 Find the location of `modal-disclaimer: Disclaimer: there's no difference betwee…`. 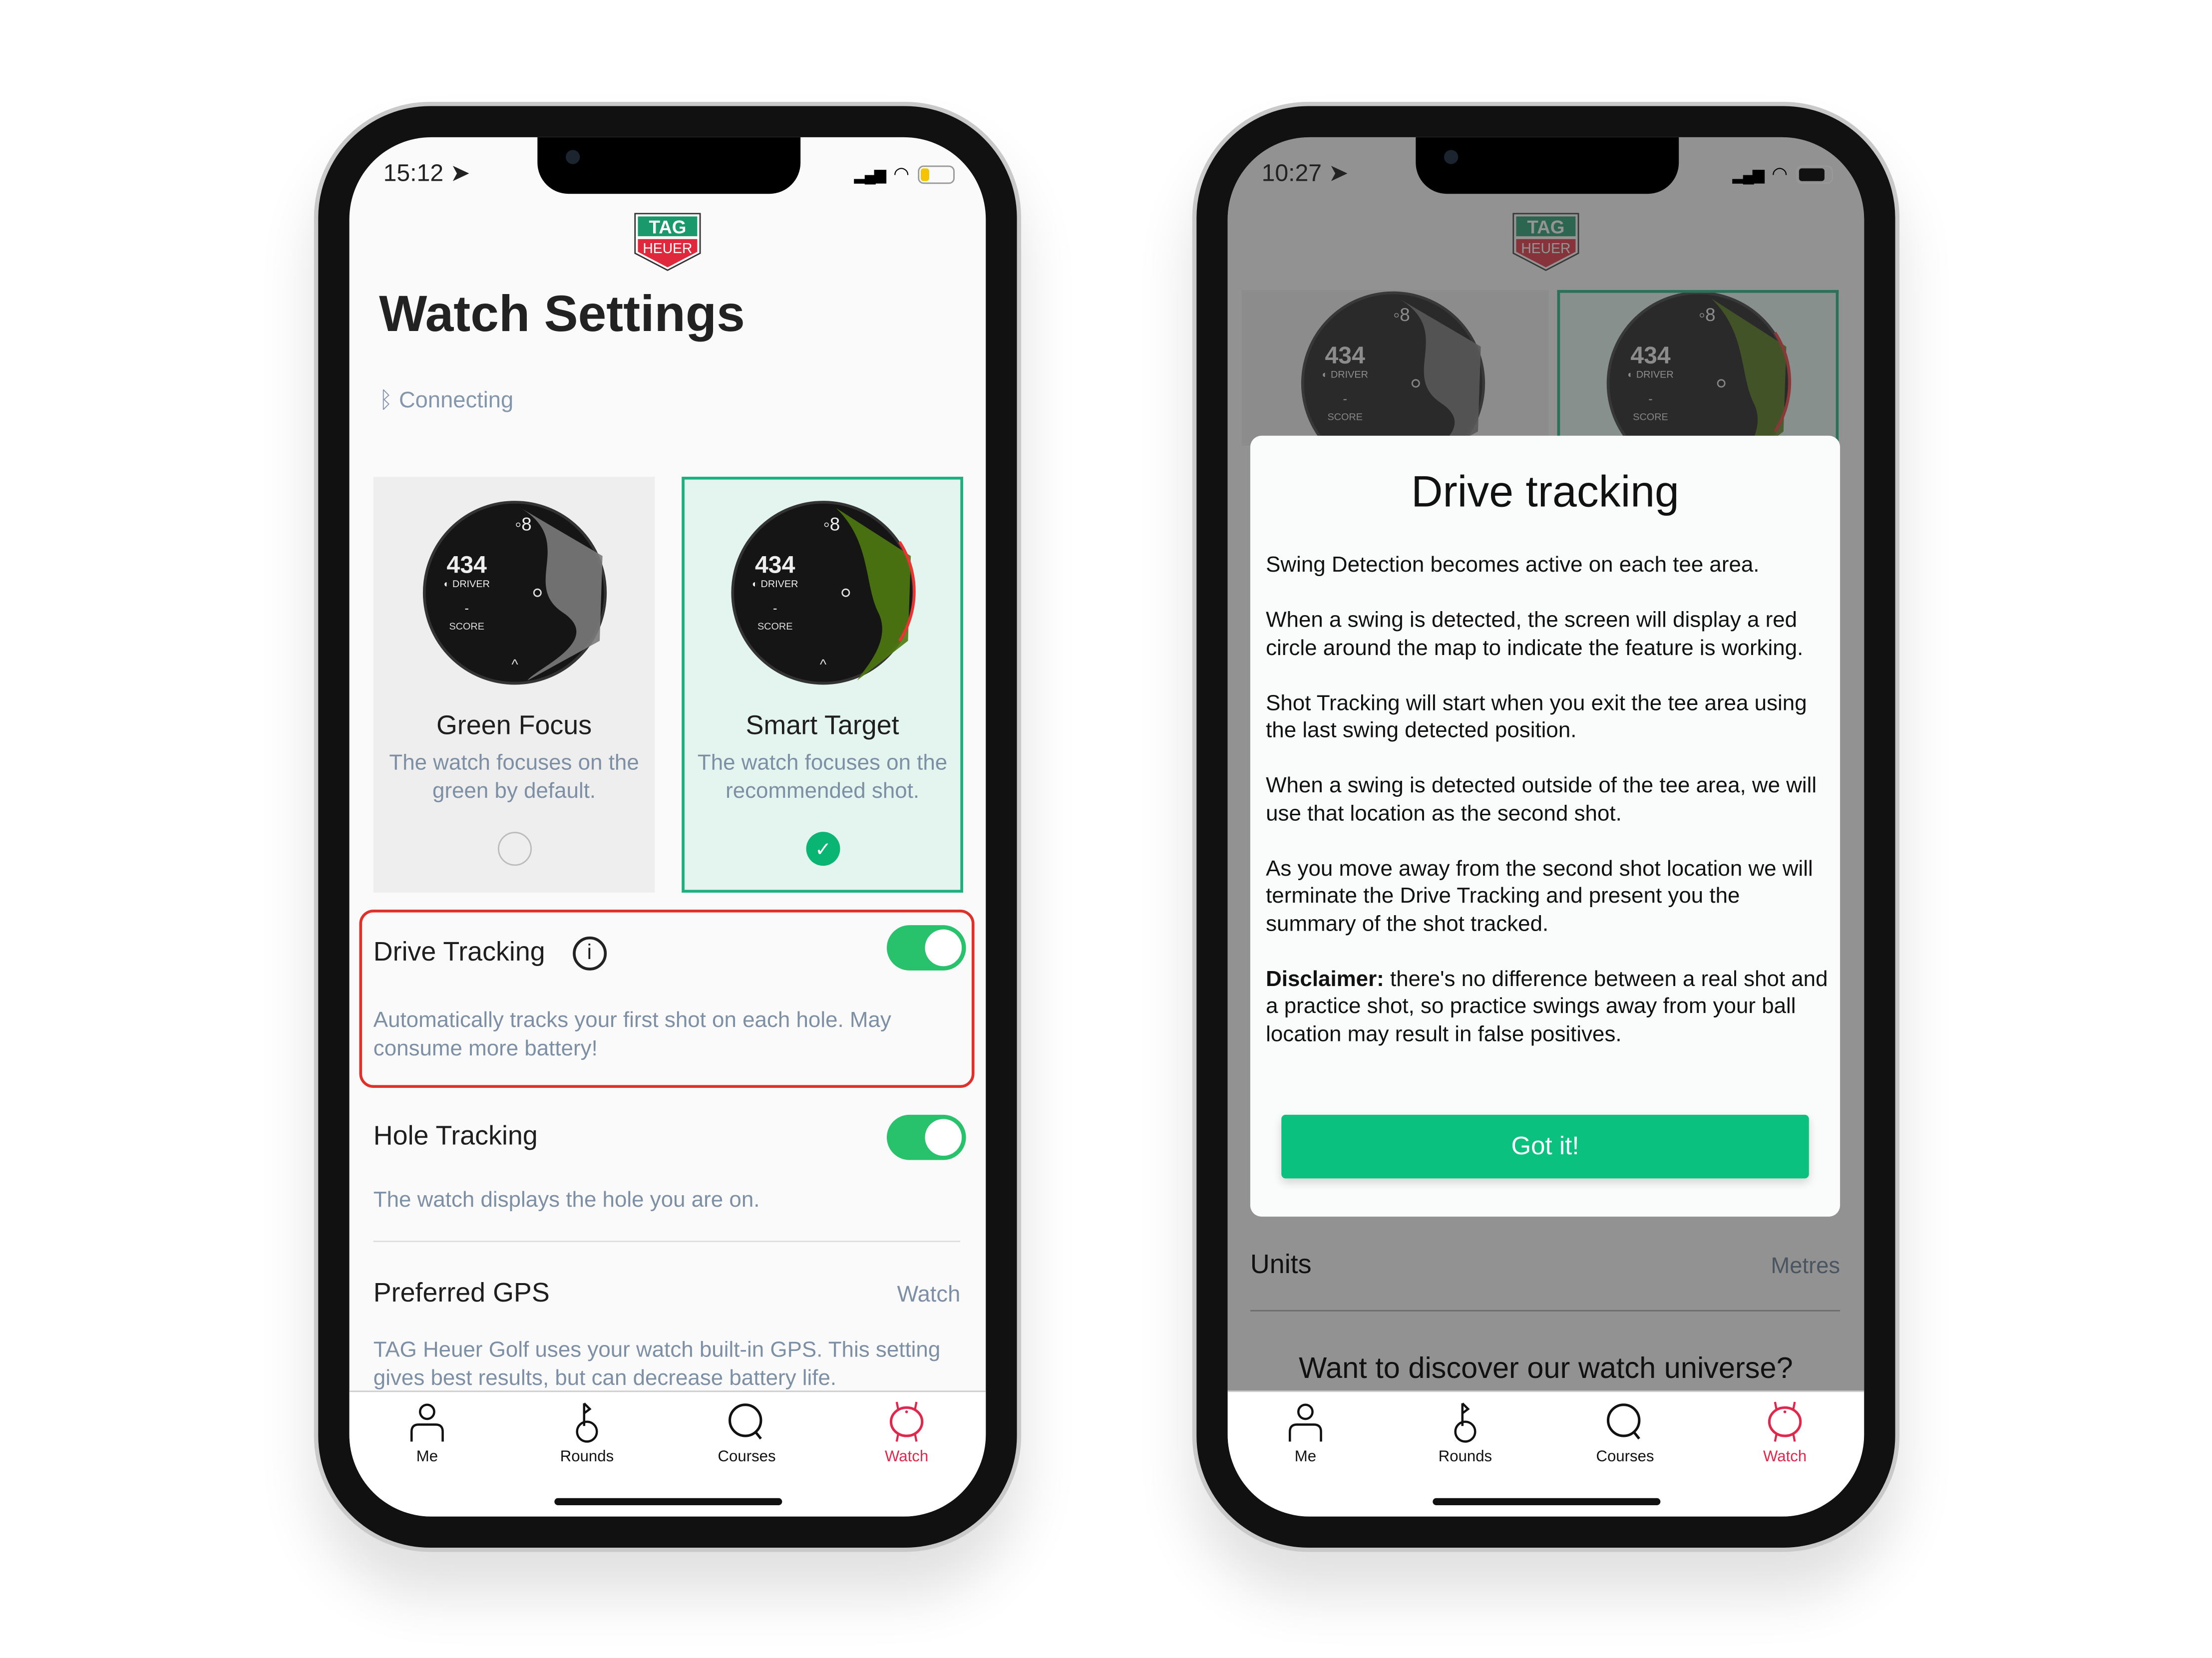

modal-disclaimer: Disclaimer: there's no difference betwee… is located at coordinates (1547, 1007).